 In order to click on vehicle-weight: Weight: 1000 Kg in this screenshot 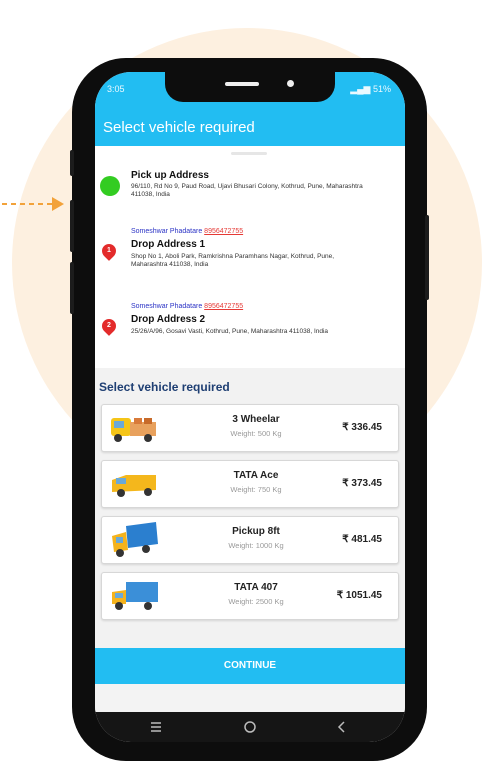, I will do `click(256, 545)`.